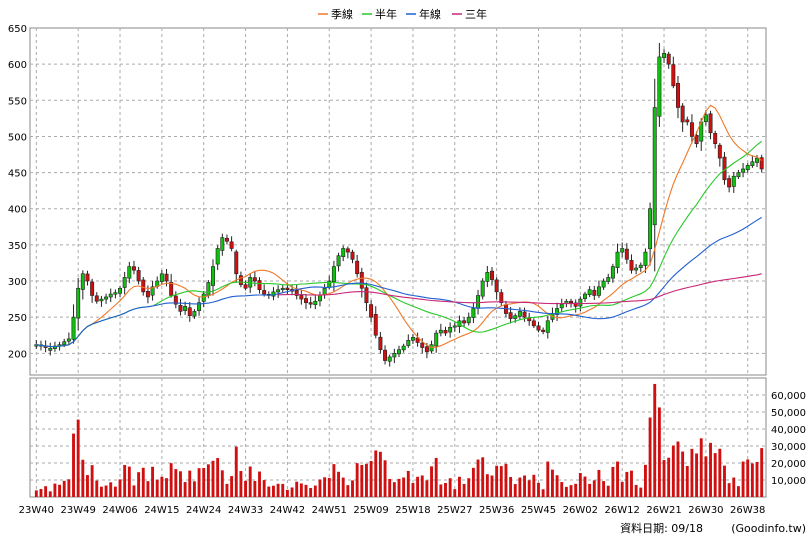 Image resolution: width=808 pixels, height=540 pixels. What do you see at coordinates (119, 510) in the screenshot?
I see `x-tick-label: 24W06` at bounding box center [119, 510].